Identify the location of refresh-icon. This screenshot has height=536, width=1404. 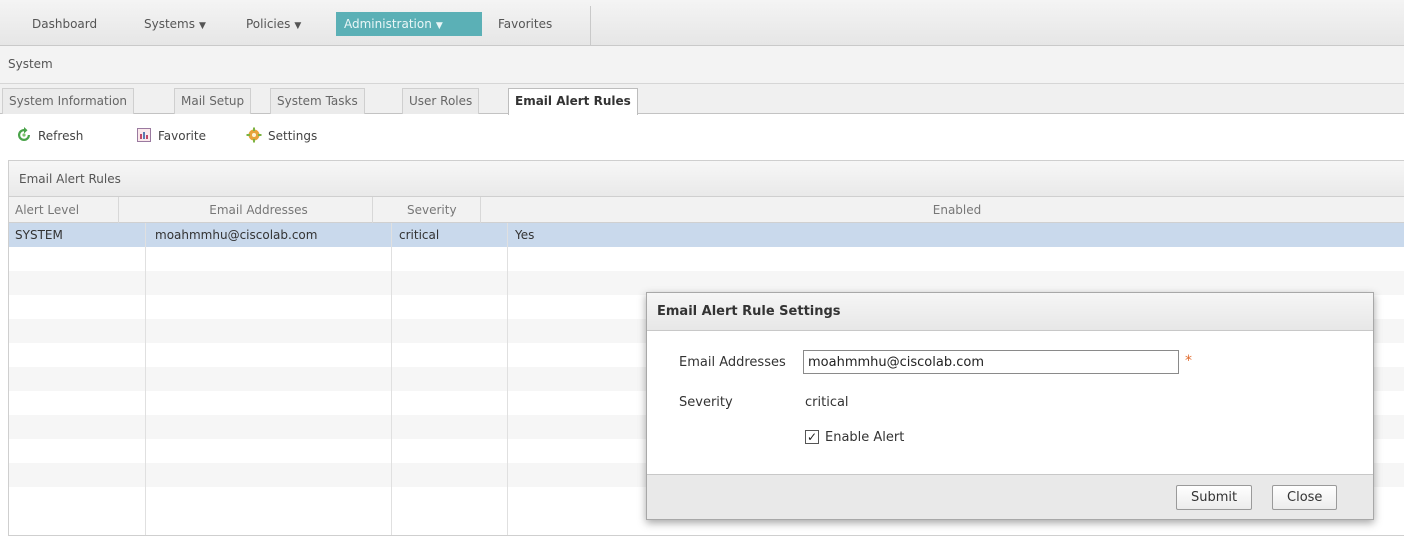
(24, 134).